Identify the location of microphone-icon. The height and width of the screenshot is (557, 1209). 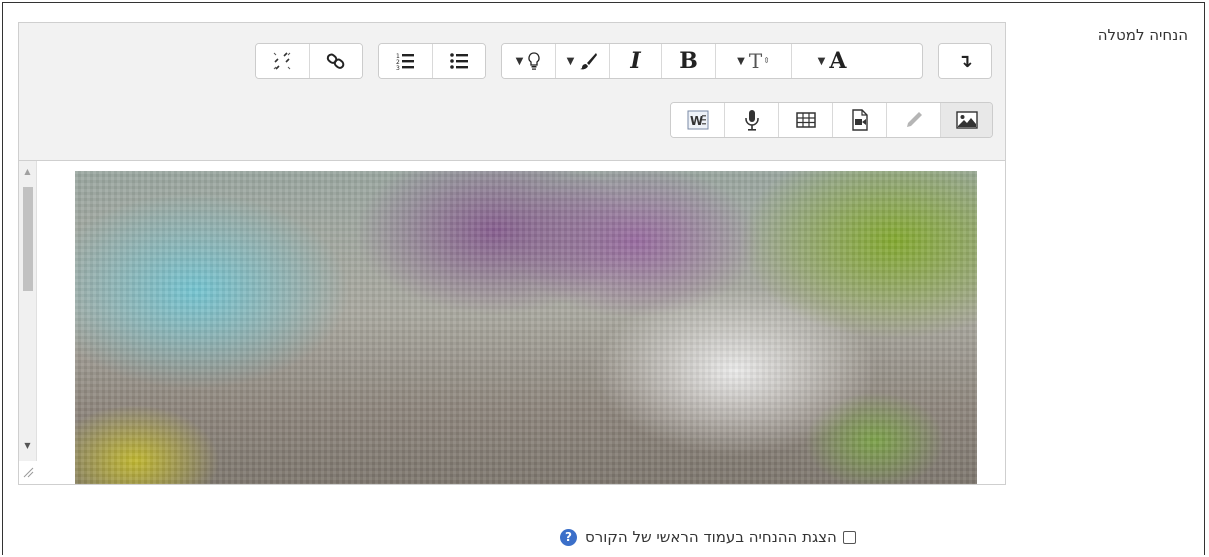
(751, 120).